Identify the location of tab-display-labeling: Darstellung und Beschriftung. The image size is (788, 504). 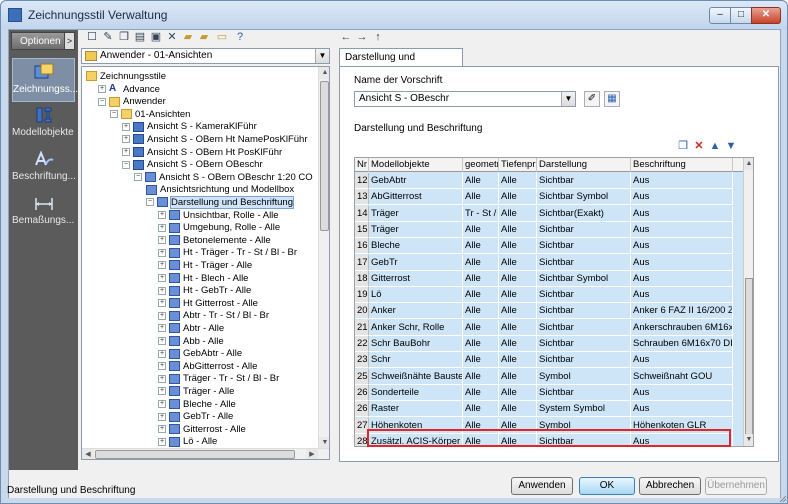
(401, 64).